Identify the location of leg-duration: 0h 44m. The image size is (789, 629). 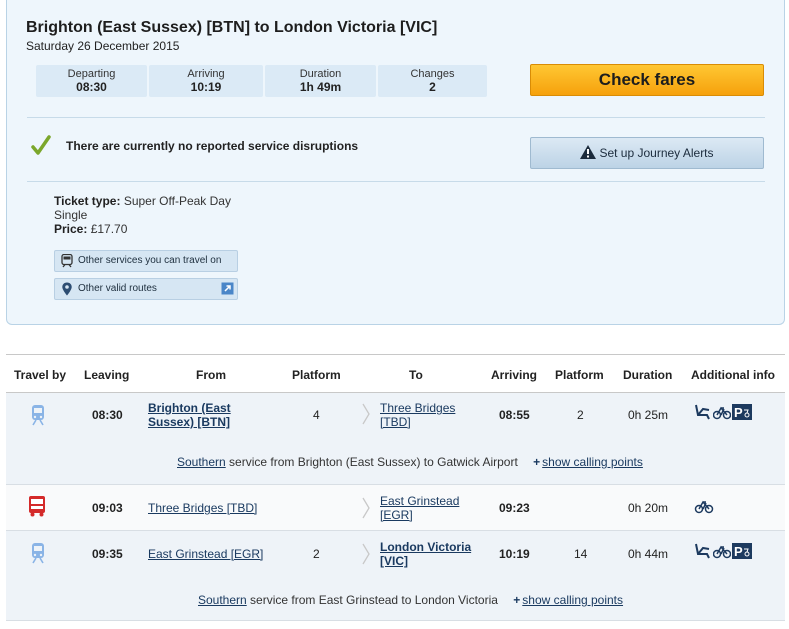
(648, 554).